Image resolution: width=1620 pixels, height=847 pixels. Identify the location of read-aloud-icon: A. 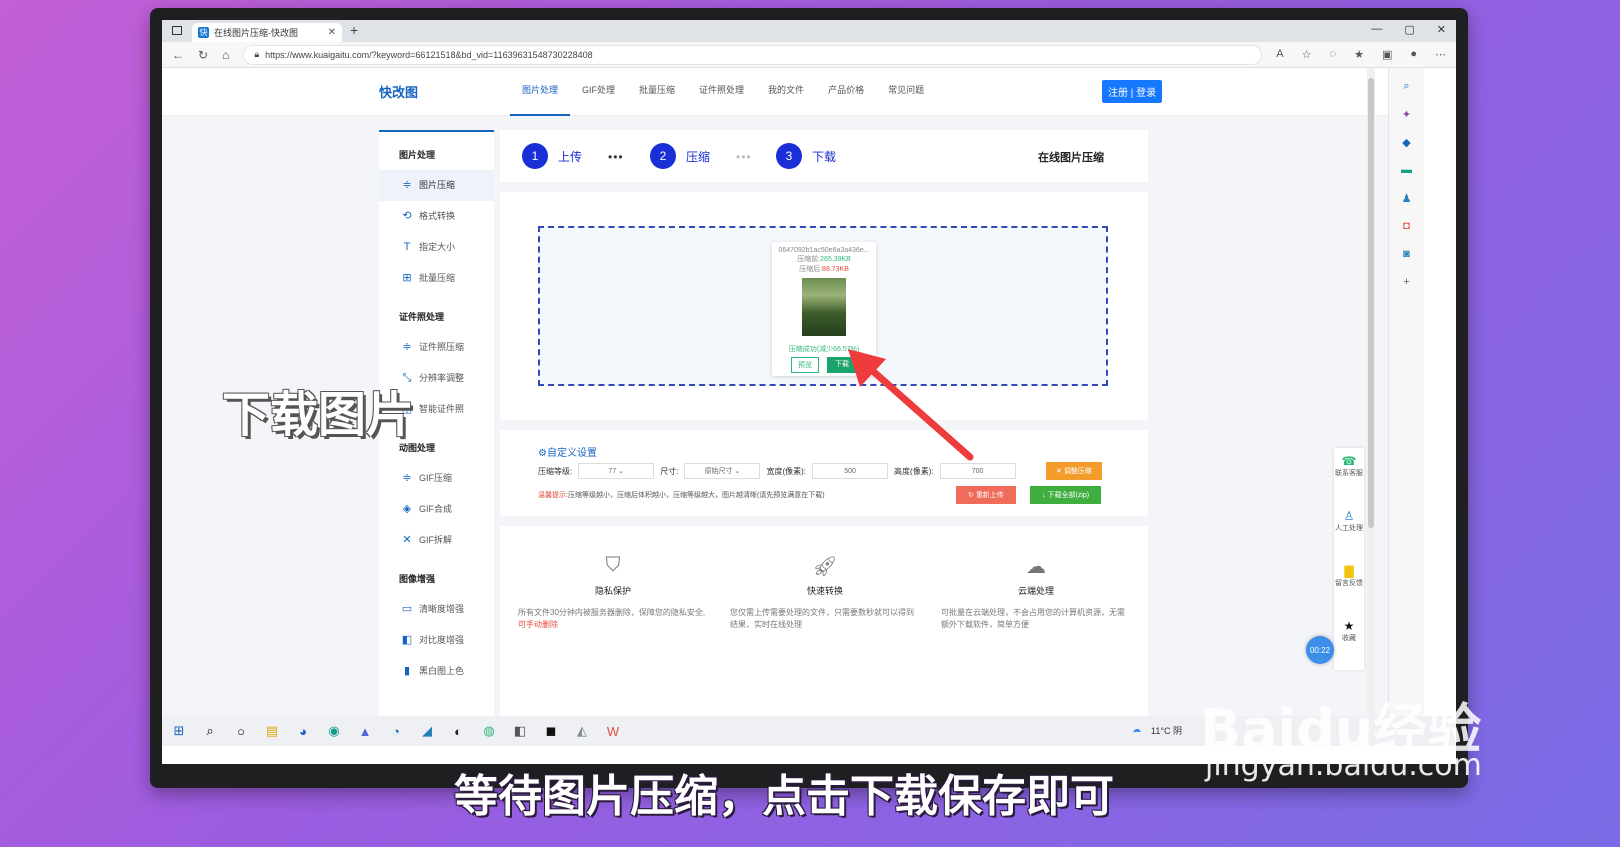
(1279, 54).